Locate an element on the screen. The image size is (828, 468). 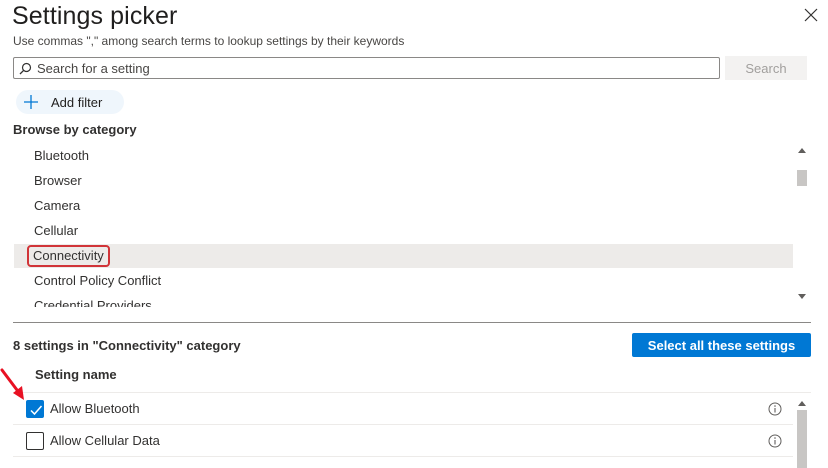
search-icon is located at coordinates (25, 68).